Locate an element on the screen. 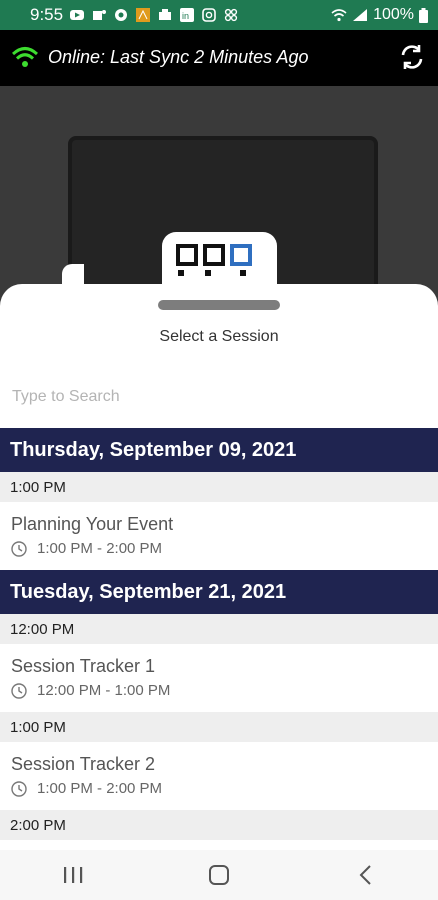 This screenshot has width=438, height=900. instagram-icon is located at coordinates (209, 15).